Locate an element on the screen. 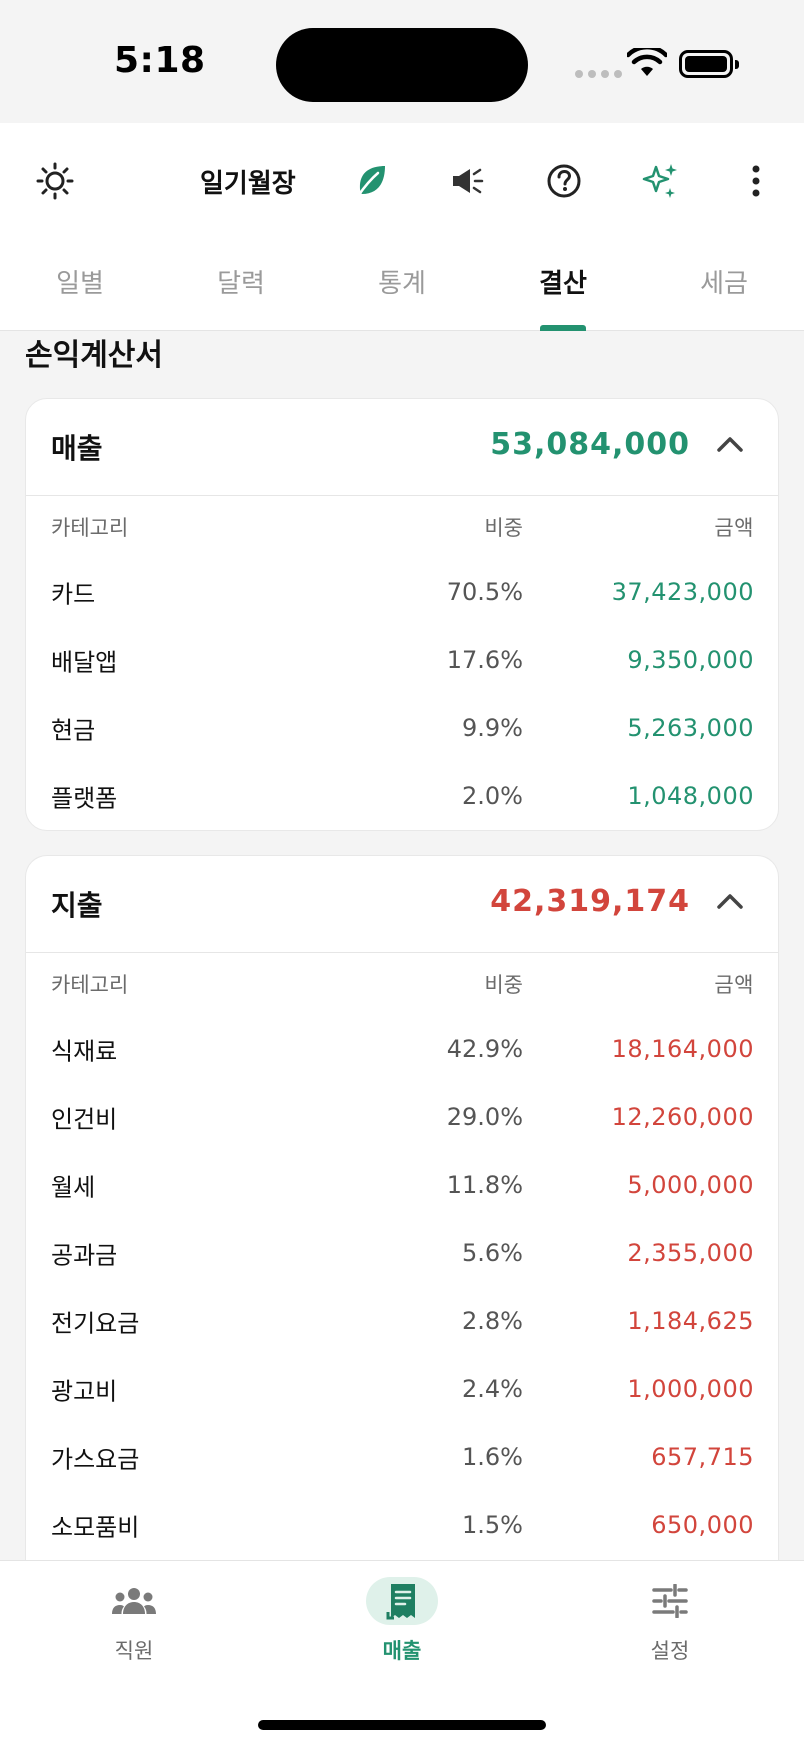 The width and height of the screenshot is (804, 1748). megaphone-icon is located at coordinates (468, 181).